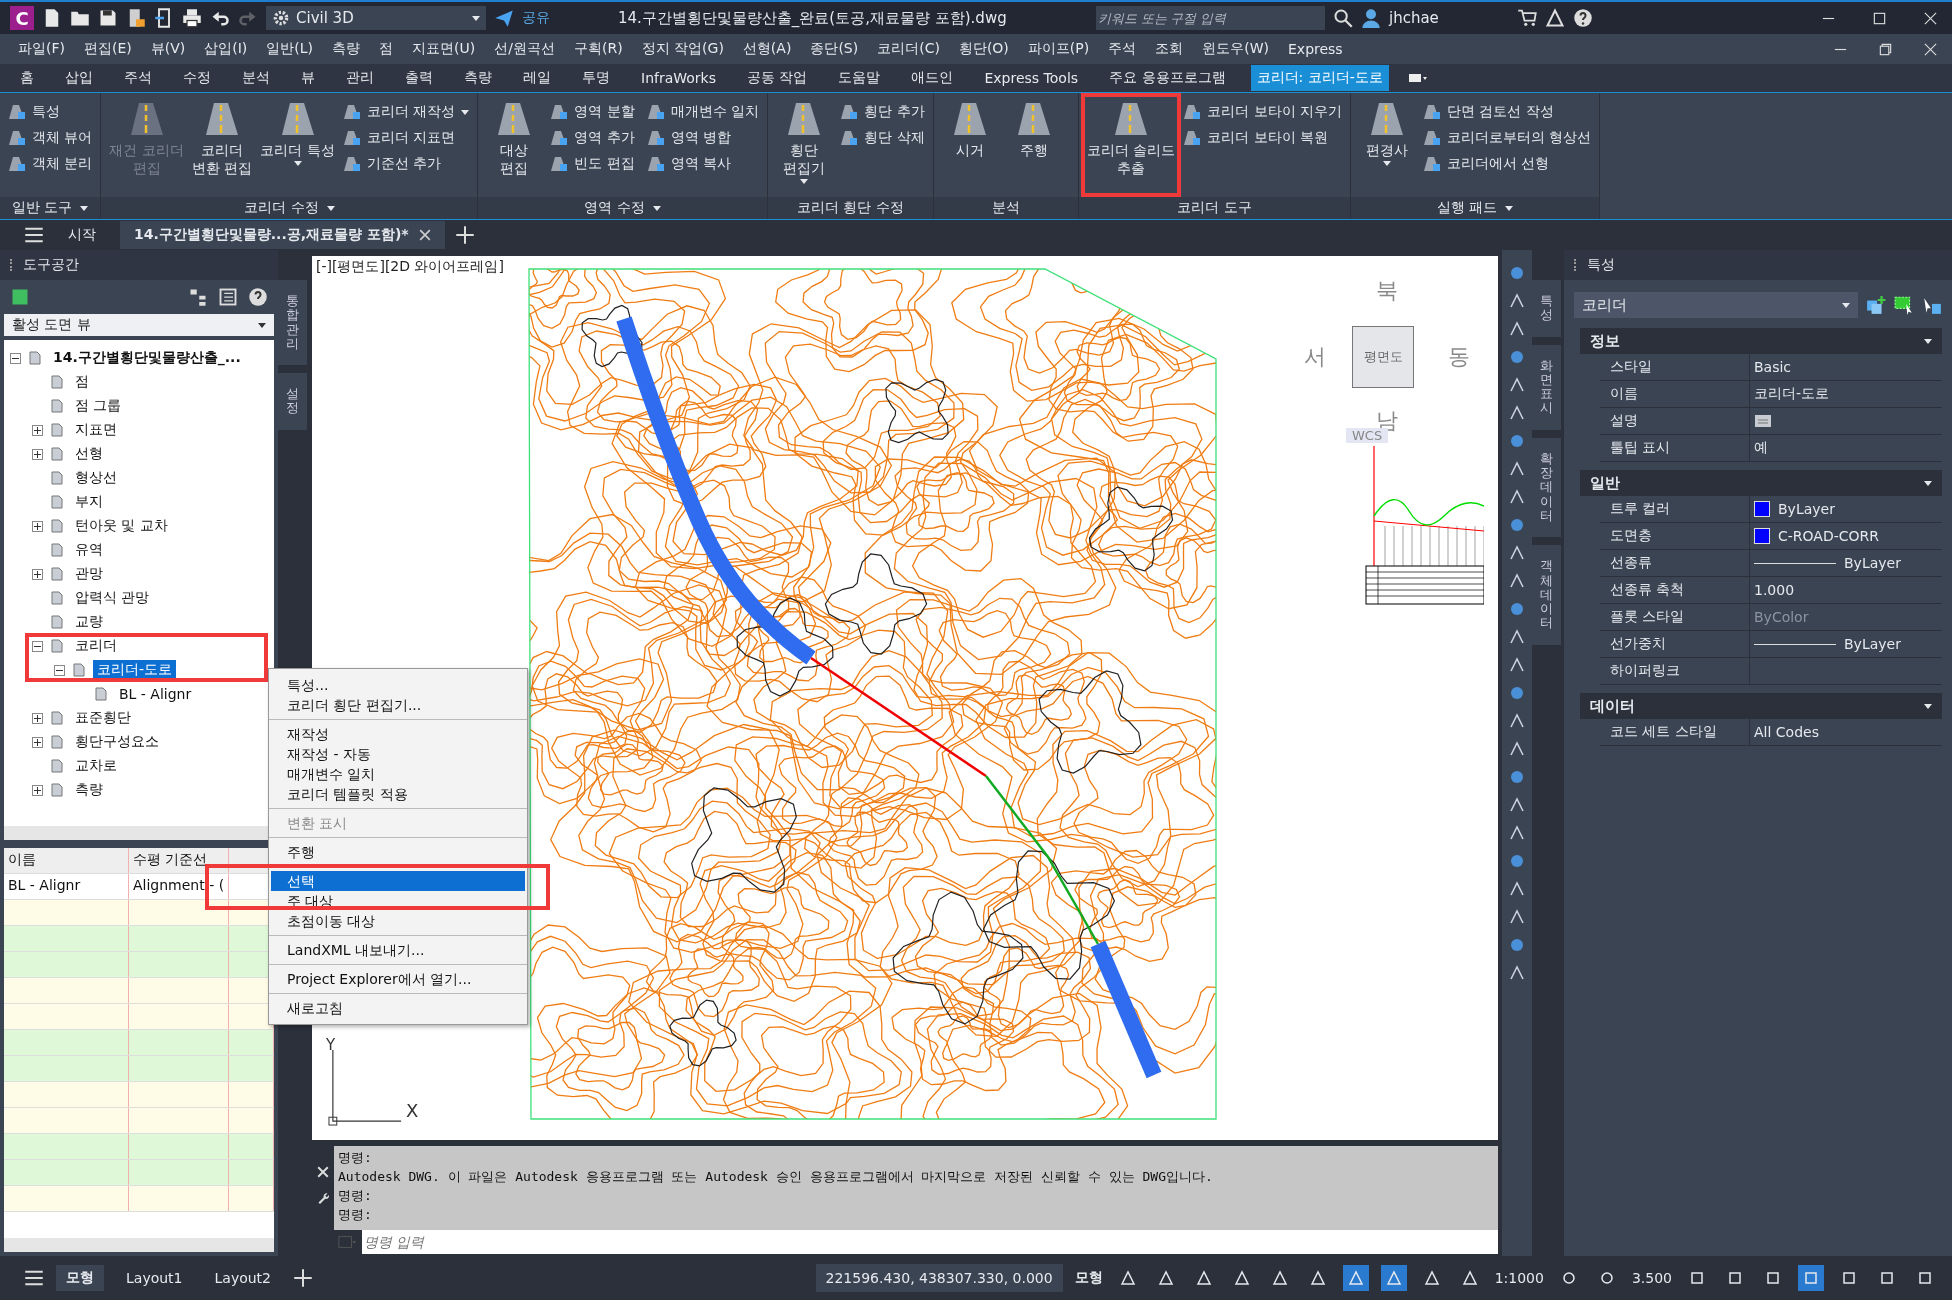 Image resolution: width=1952 pixels, height=1300 pixels. I want to click on side-tab: 화면표시, so click(1546, 387).